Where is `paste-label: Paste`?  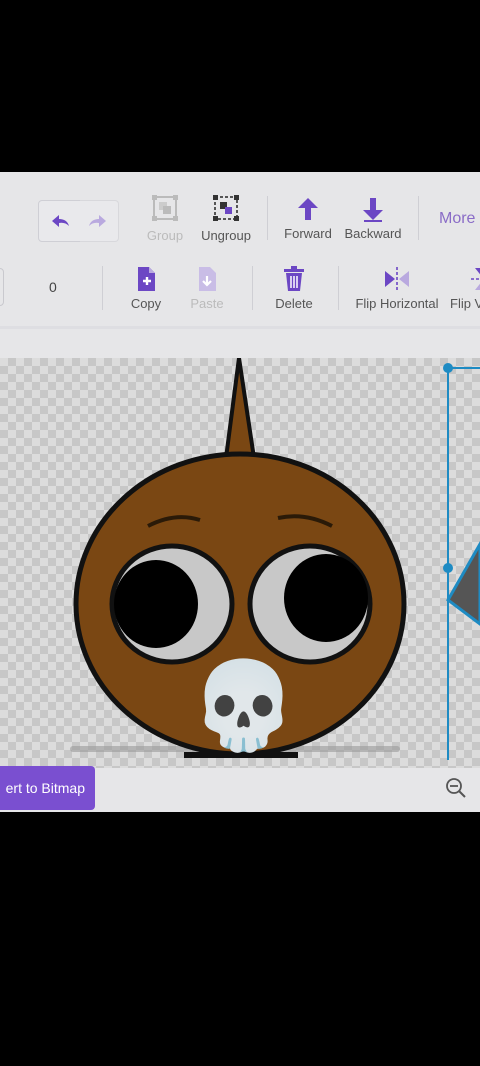
paste-label: Paste is located at coordinates (207, 303).